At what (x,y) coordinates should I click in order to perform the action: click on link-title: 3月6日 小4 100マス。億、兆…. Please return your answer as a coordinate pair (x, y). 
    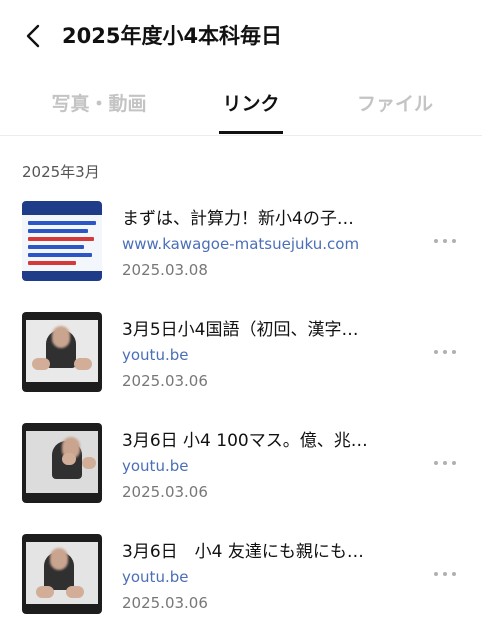
    Looking at the image, I should click on (245, 441).